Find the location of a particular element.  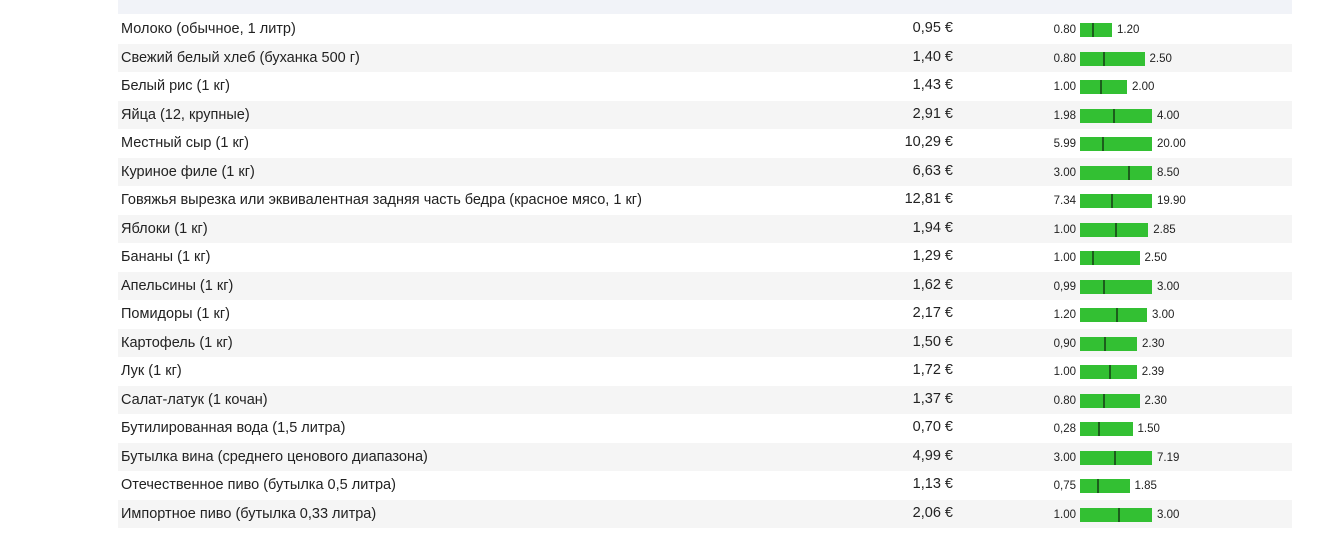

item-price: 1,43 € is located at coordinates (932, 85).